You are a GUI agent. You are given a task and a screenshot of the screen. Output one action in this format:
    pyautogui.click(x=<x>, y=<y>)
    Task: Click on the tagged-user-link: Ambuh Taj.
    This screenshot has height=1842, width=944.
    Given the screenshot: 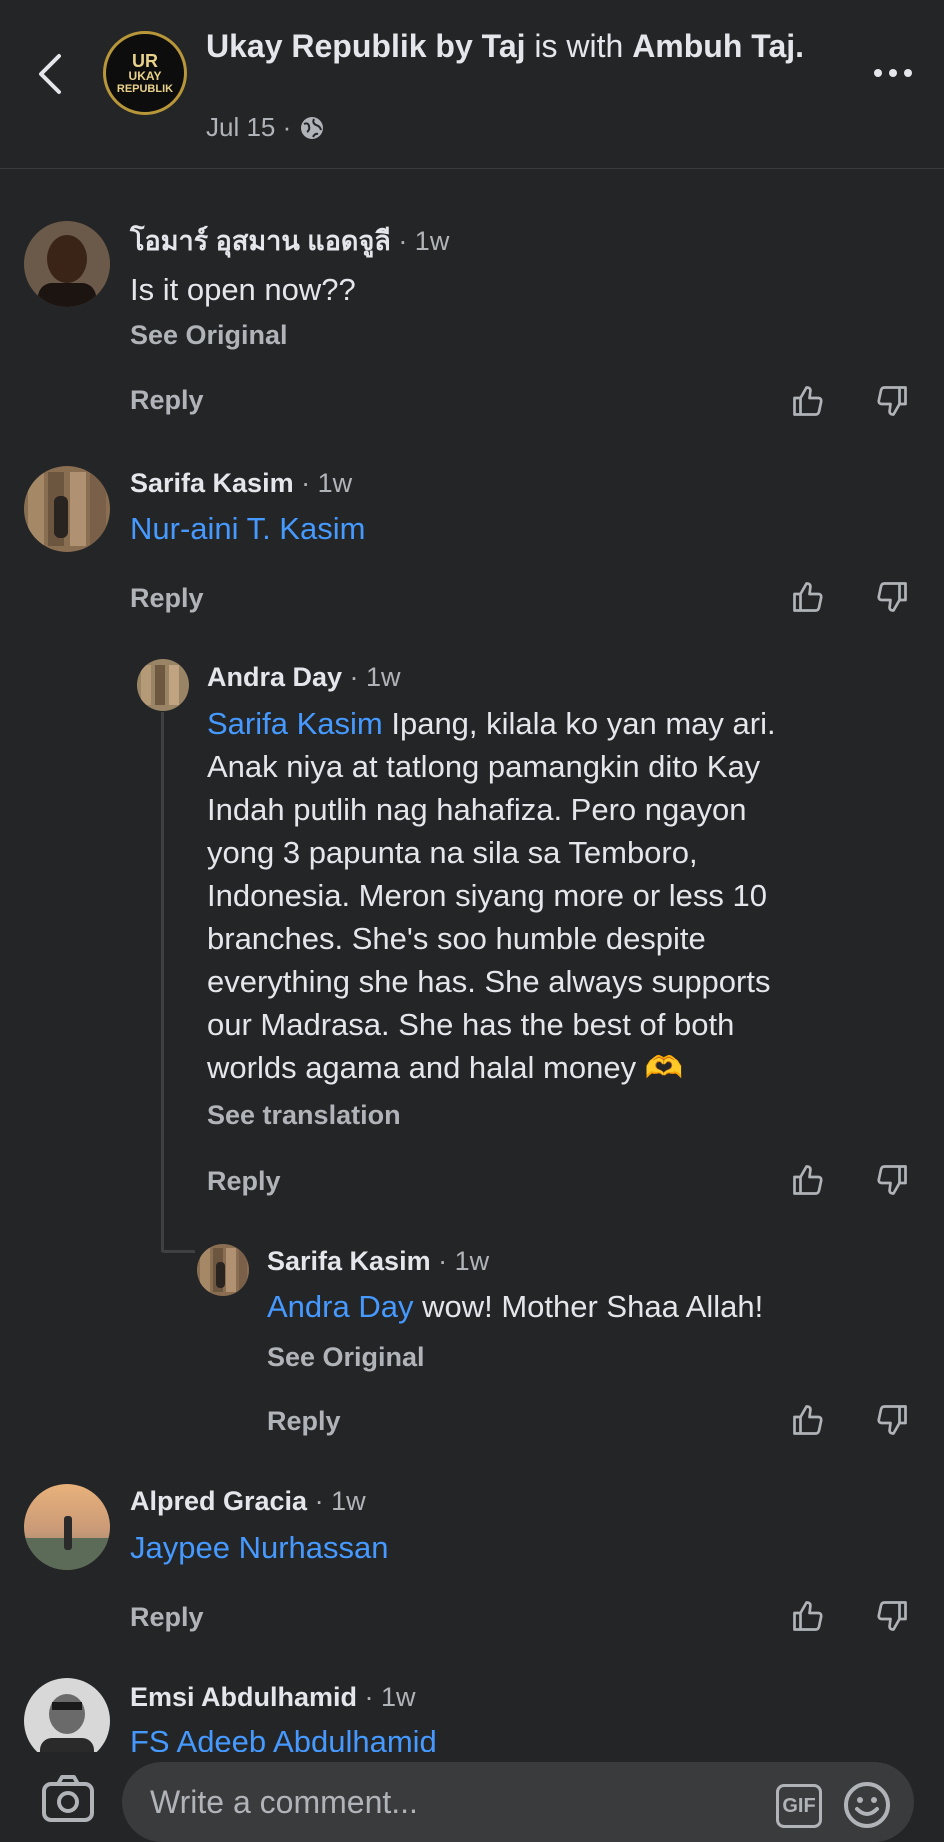 What is the action you would take?
    pyautogui.click(x=718, y=46)
    